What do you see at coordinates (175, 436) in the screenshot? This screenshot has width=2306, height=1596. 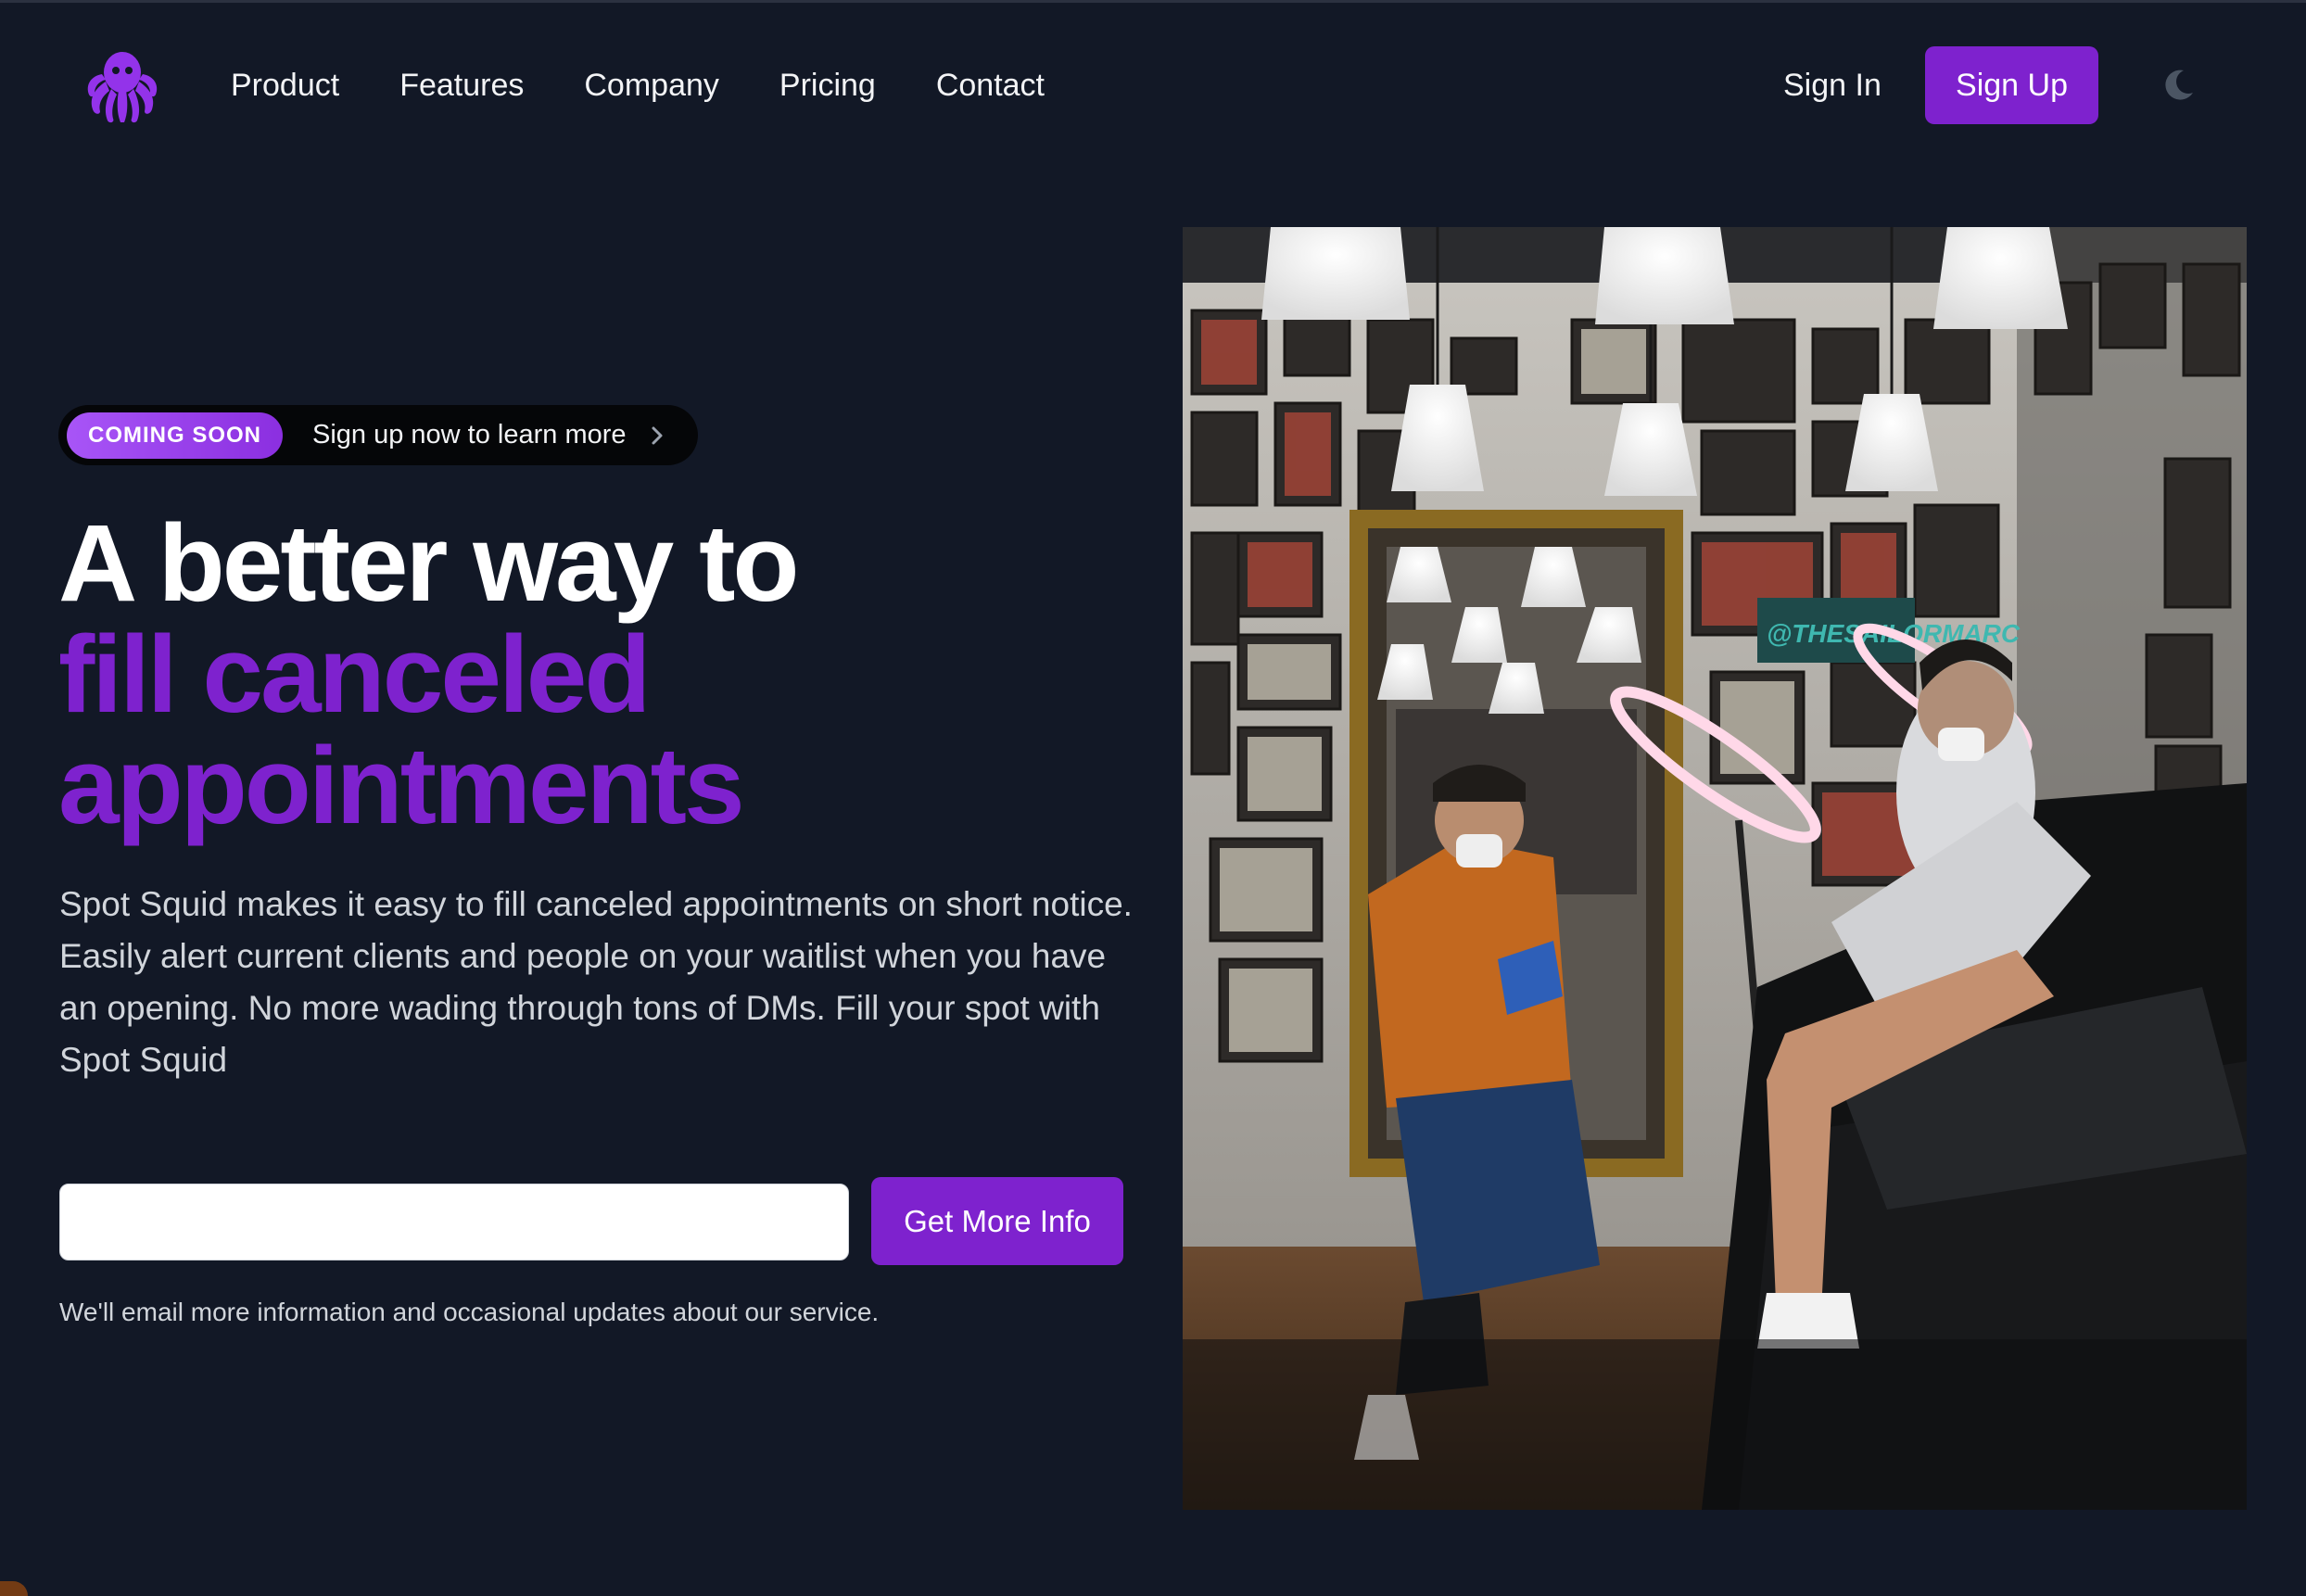 I see `coming-soon-badge: COMING SOON` at bounding box center [175, 436].